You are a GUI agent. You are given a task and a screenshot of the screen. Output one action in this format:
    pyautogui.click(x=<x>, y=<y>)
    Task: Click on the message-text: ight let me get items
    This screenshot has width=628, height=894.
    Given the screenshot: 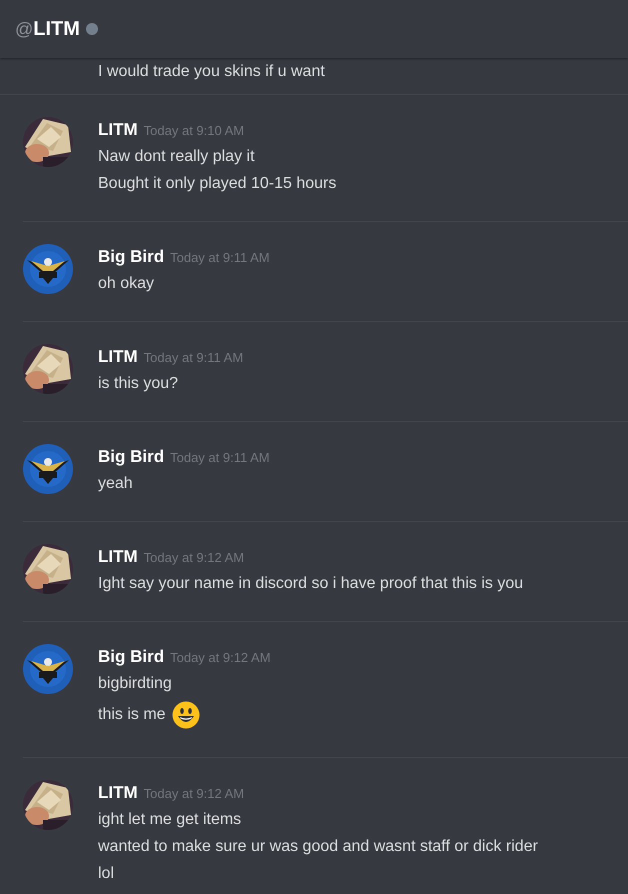 What is the action you would take?
    pyautogui.click(x=170, y=820)
    